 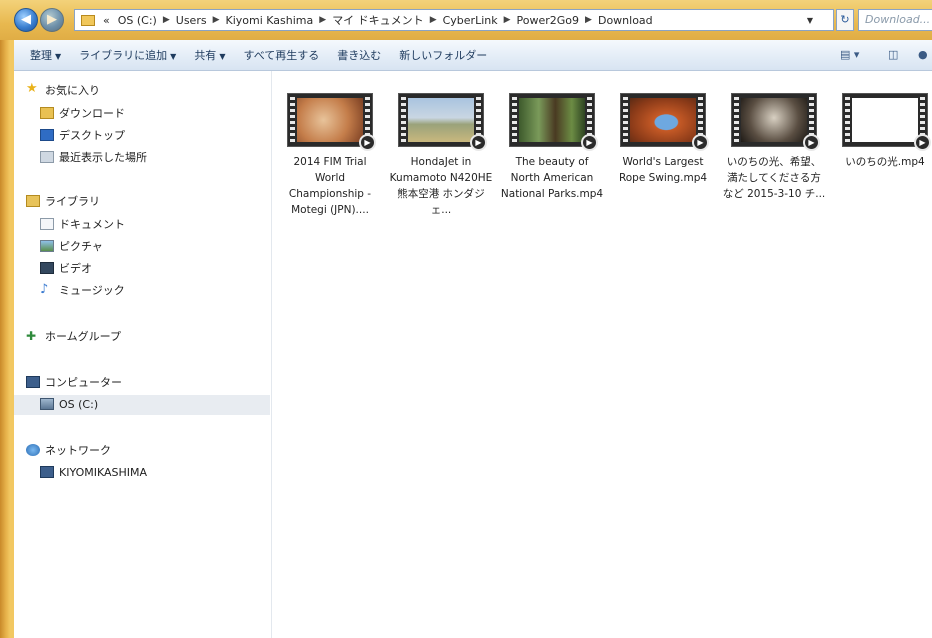 I want to click on breadcrumb-overflow: «, so click(x=106, y=20).